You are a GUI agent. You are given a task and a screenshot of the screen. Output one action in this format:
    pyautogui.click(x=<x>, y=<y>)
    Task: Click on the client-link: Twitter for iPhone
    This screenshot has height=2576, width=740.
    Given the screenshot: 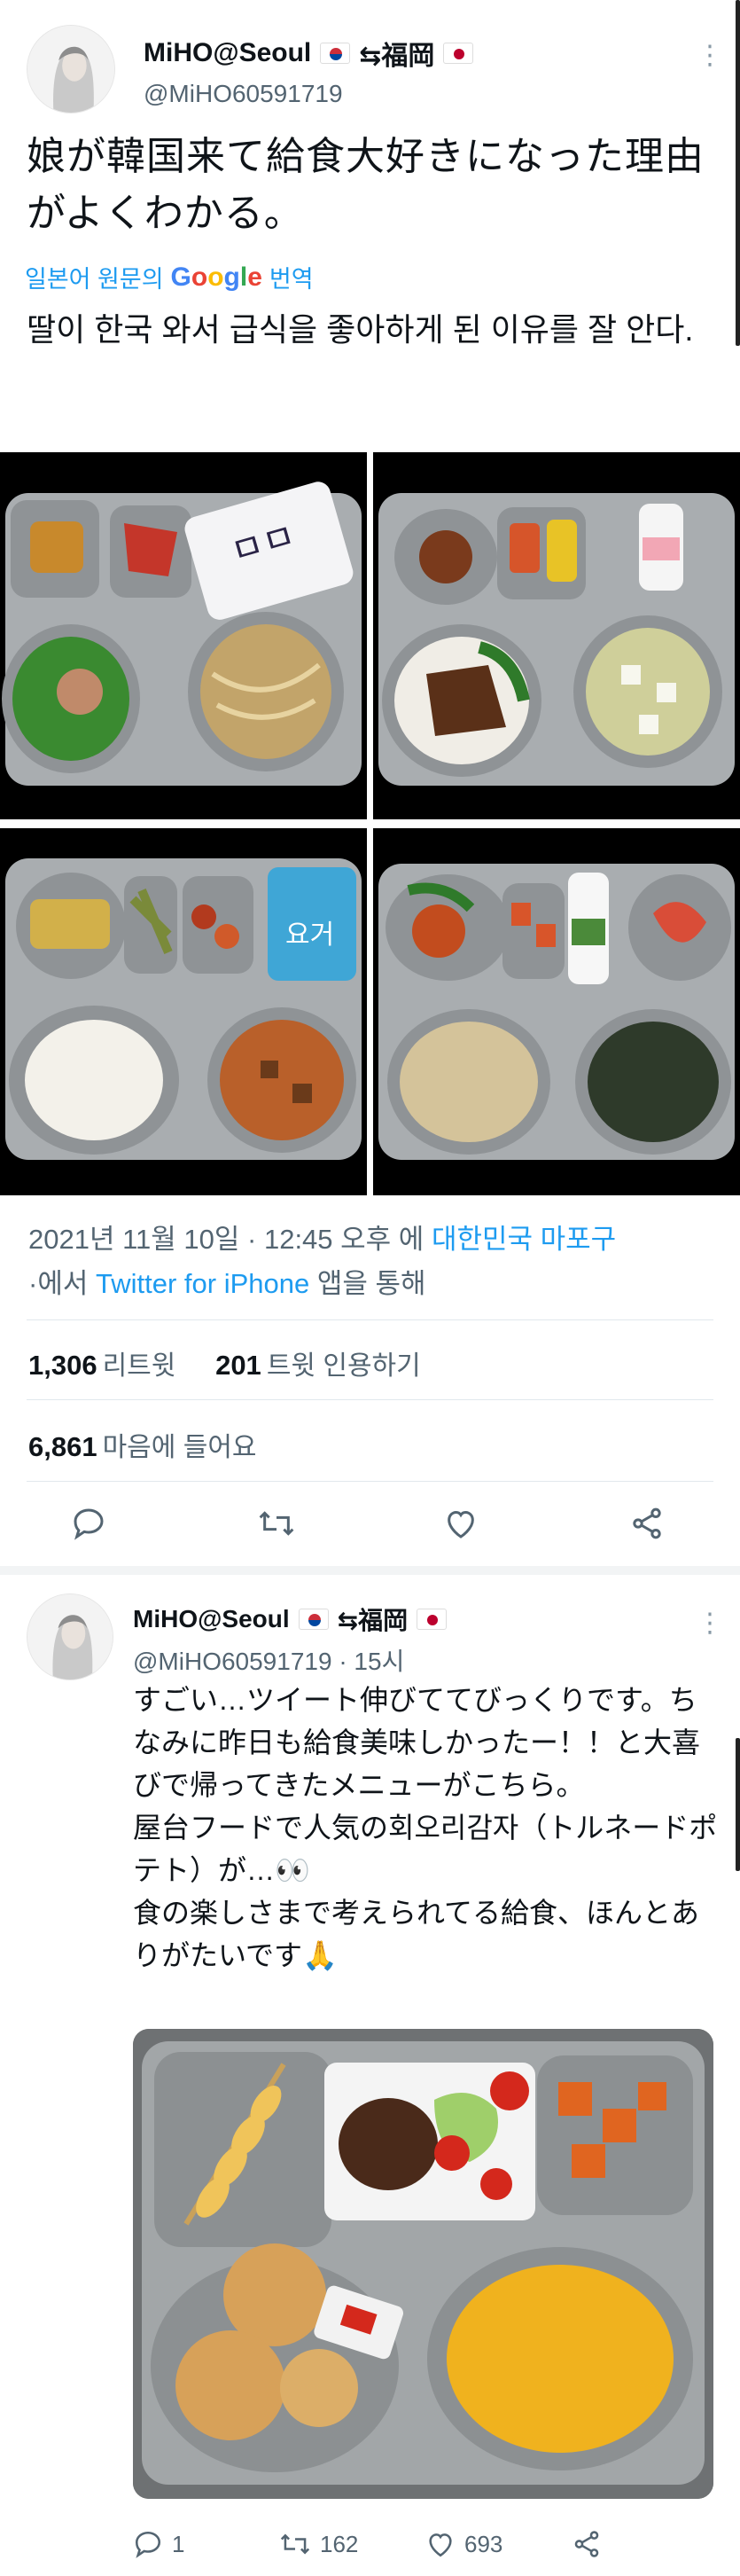 What is the action you would take?
    pyautogui.click(x=202, y=1283)
    